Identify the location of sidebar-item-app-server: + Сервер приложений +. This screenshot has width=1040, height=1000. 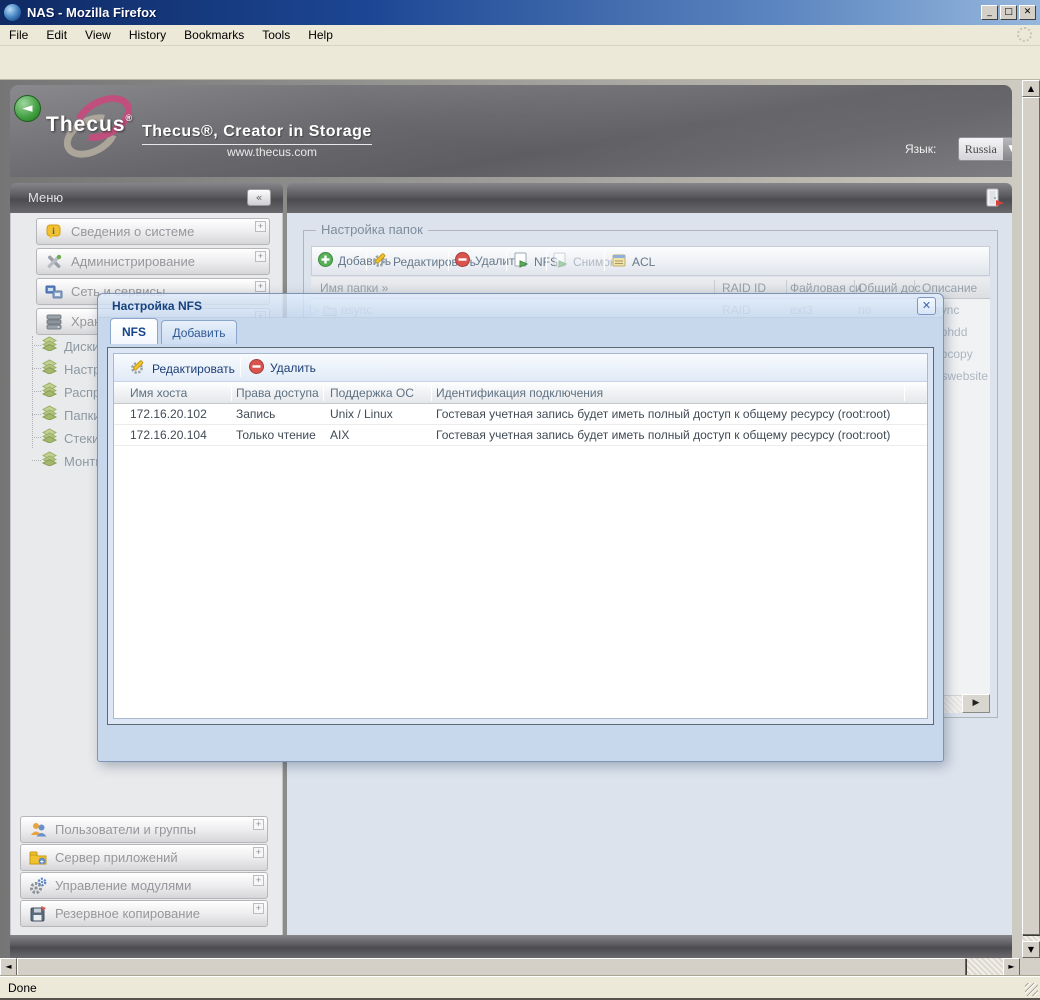
(144, 857).